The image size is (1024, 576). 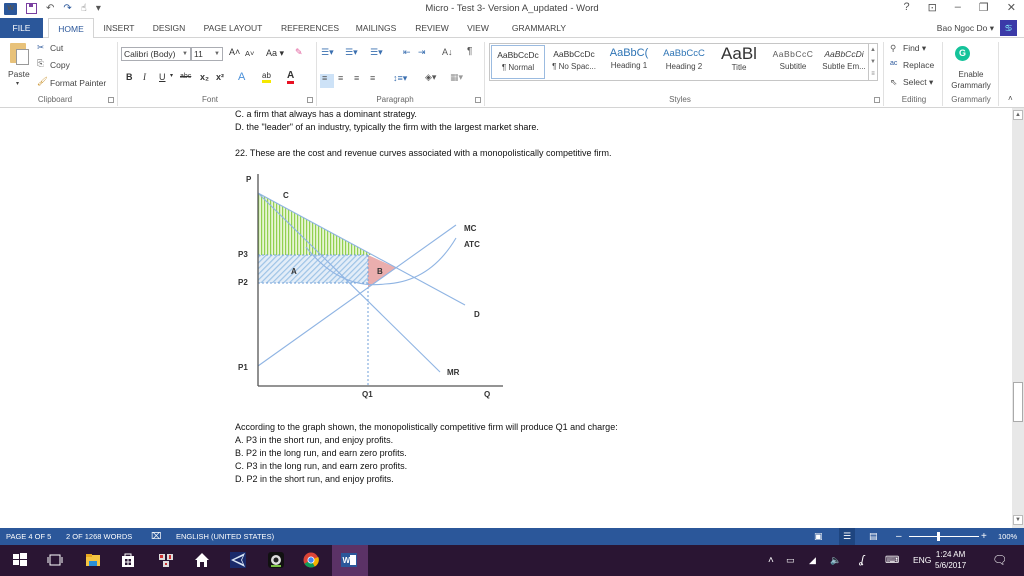 I want to click on web-layout-icon: ▤, so click(x=873, y=536).